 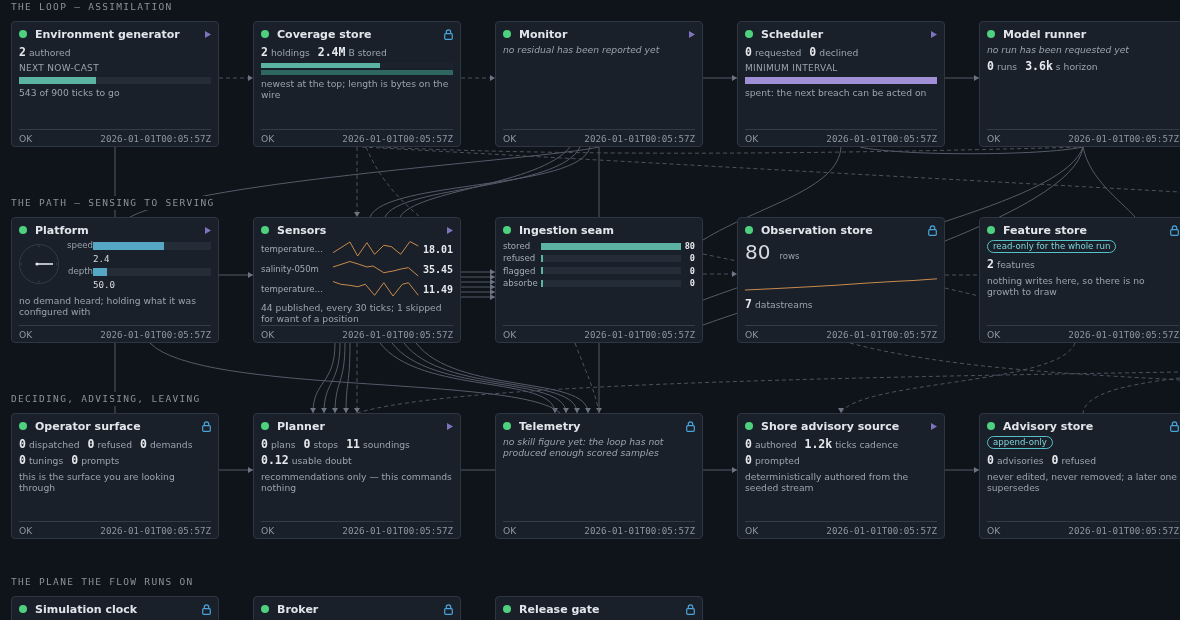 I want to click on stat-value: 3.6k, so click(x=1039, y=66).